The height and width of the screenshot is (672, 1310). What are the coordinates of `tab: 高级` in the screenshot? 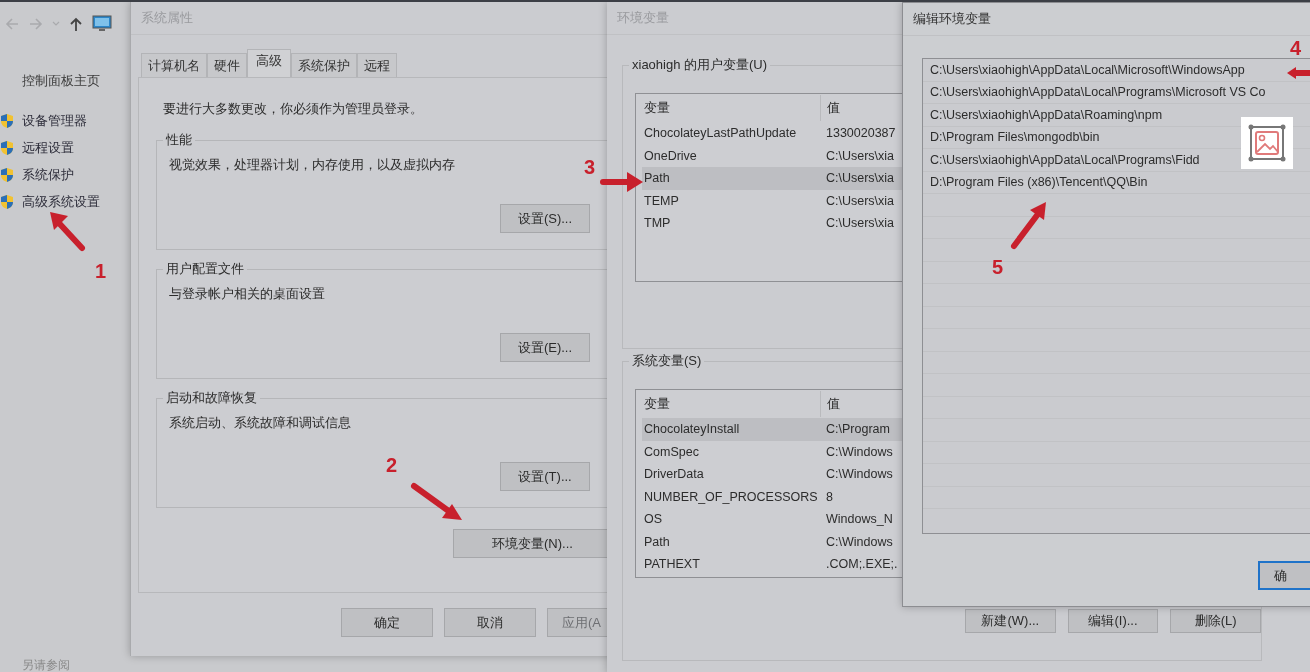 It's located at (269, 63).